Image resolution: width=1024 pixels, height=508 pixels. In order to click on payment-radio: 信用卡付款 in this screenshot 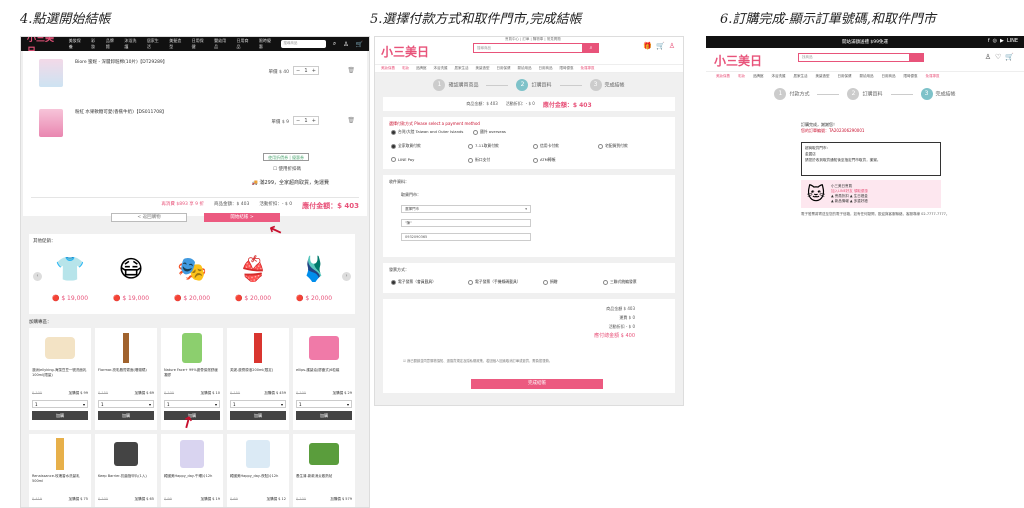, I will do `click(546, 146)`.